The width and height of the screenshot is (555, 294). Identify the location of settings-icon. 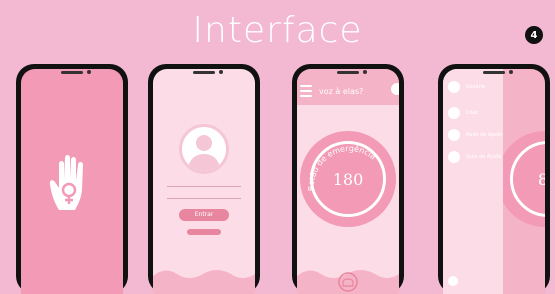
(453, 281).